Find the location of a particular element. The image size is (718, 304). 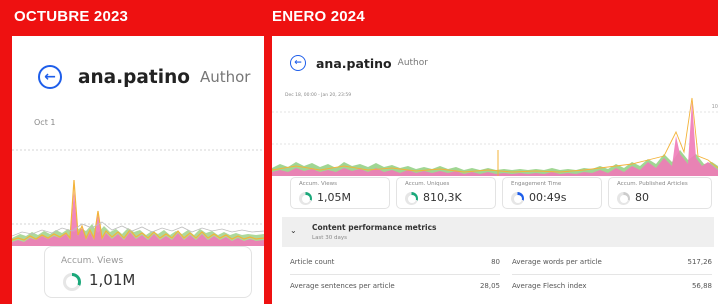

metric-label: Average words per article is located at coordinates (557, 262).